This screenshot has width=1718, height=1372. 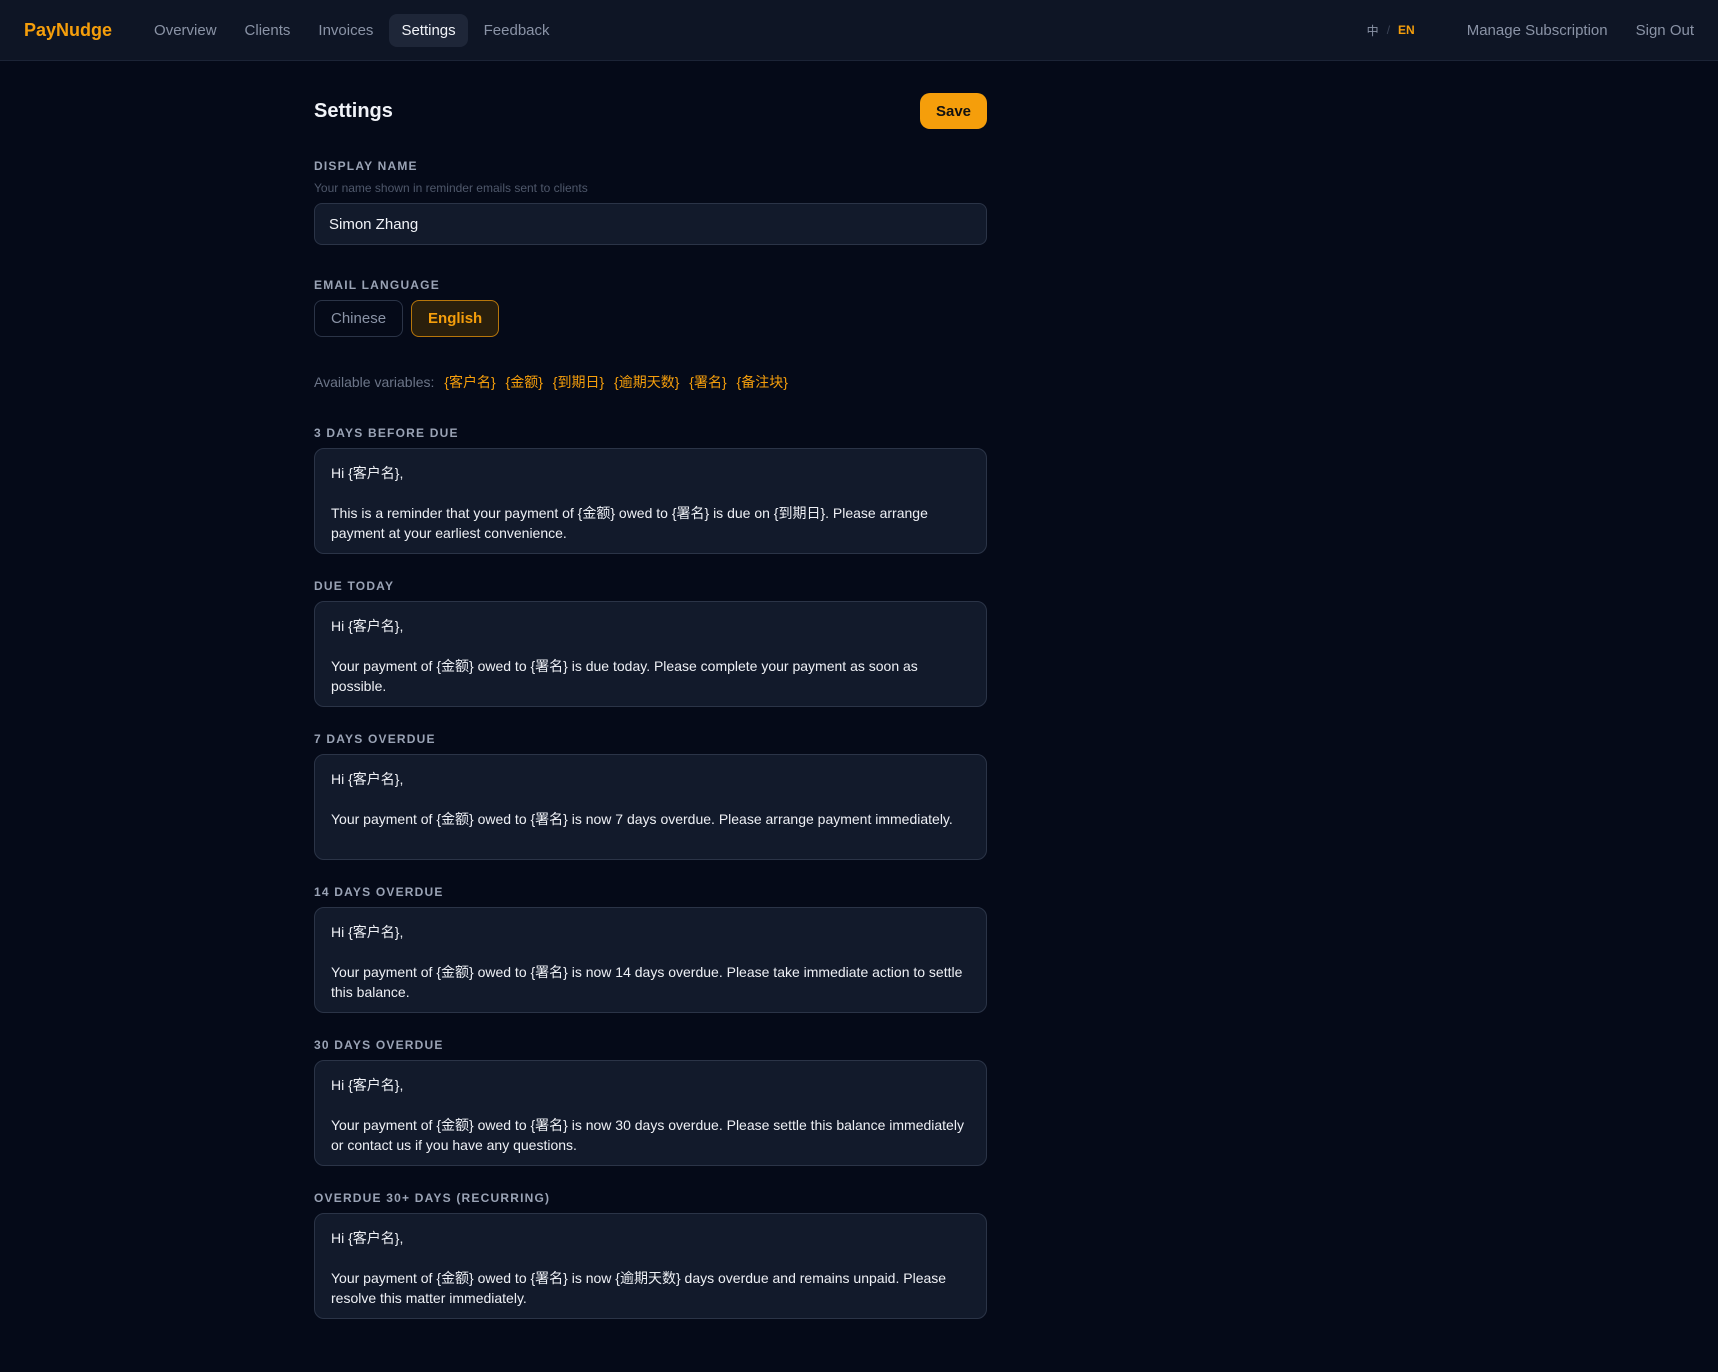 What do you see at coordinates (377, 285) in the screenshot?
I see `email-language-label: EMAIL LANGUAGE` at bounding box center [377, 285].